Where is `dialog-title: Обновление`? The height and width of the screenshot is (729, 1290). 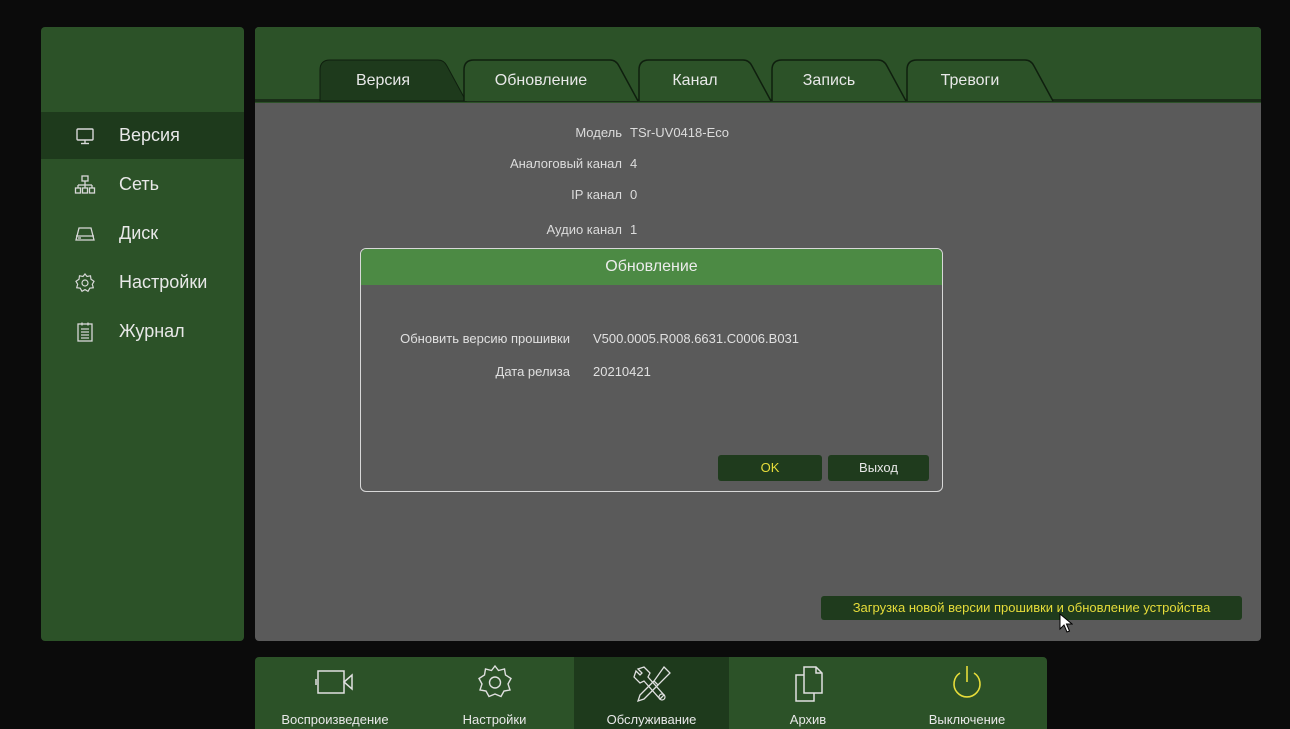
dialog-title: Обновление is located at coordinates (651, 267).